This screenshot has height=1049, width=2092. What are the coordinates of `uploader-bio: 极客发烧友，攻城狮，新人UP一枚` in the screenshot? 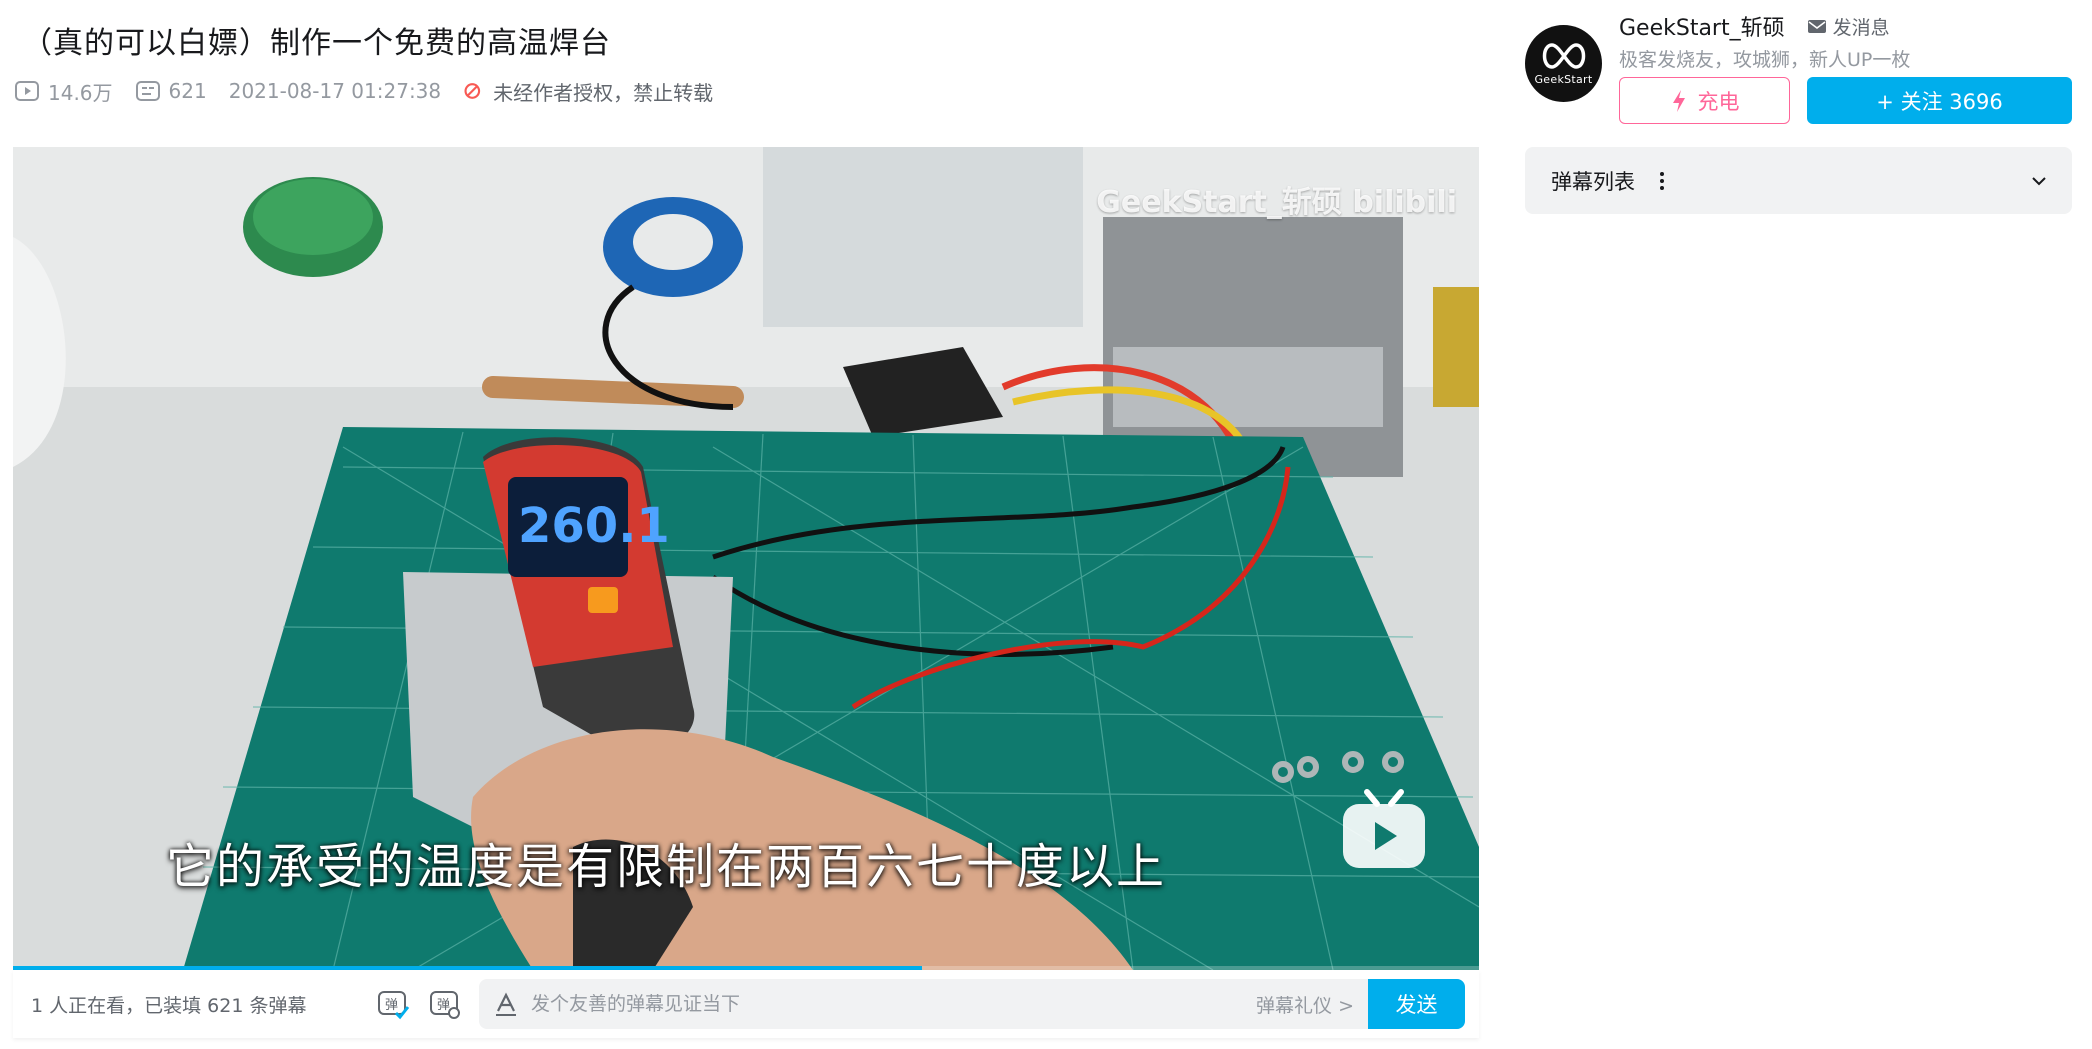 It's located at (1765, 60).